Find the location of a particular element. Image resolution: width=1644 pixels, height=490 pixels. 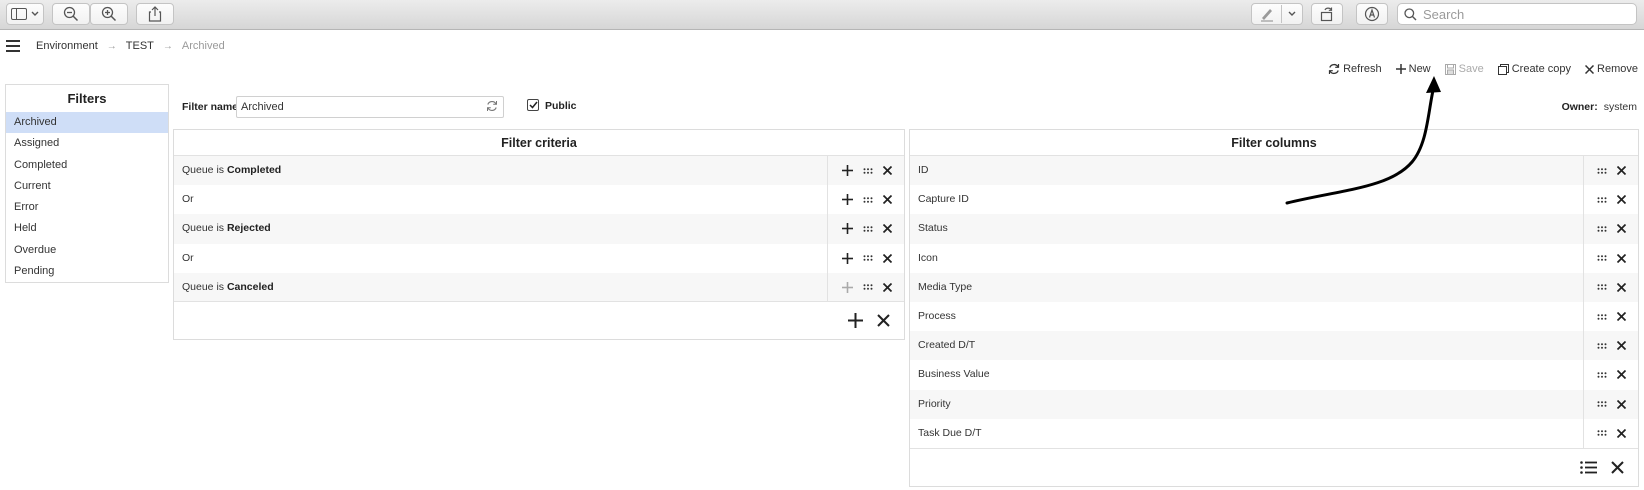

add-group-icon is located at coordinates (855, 320).